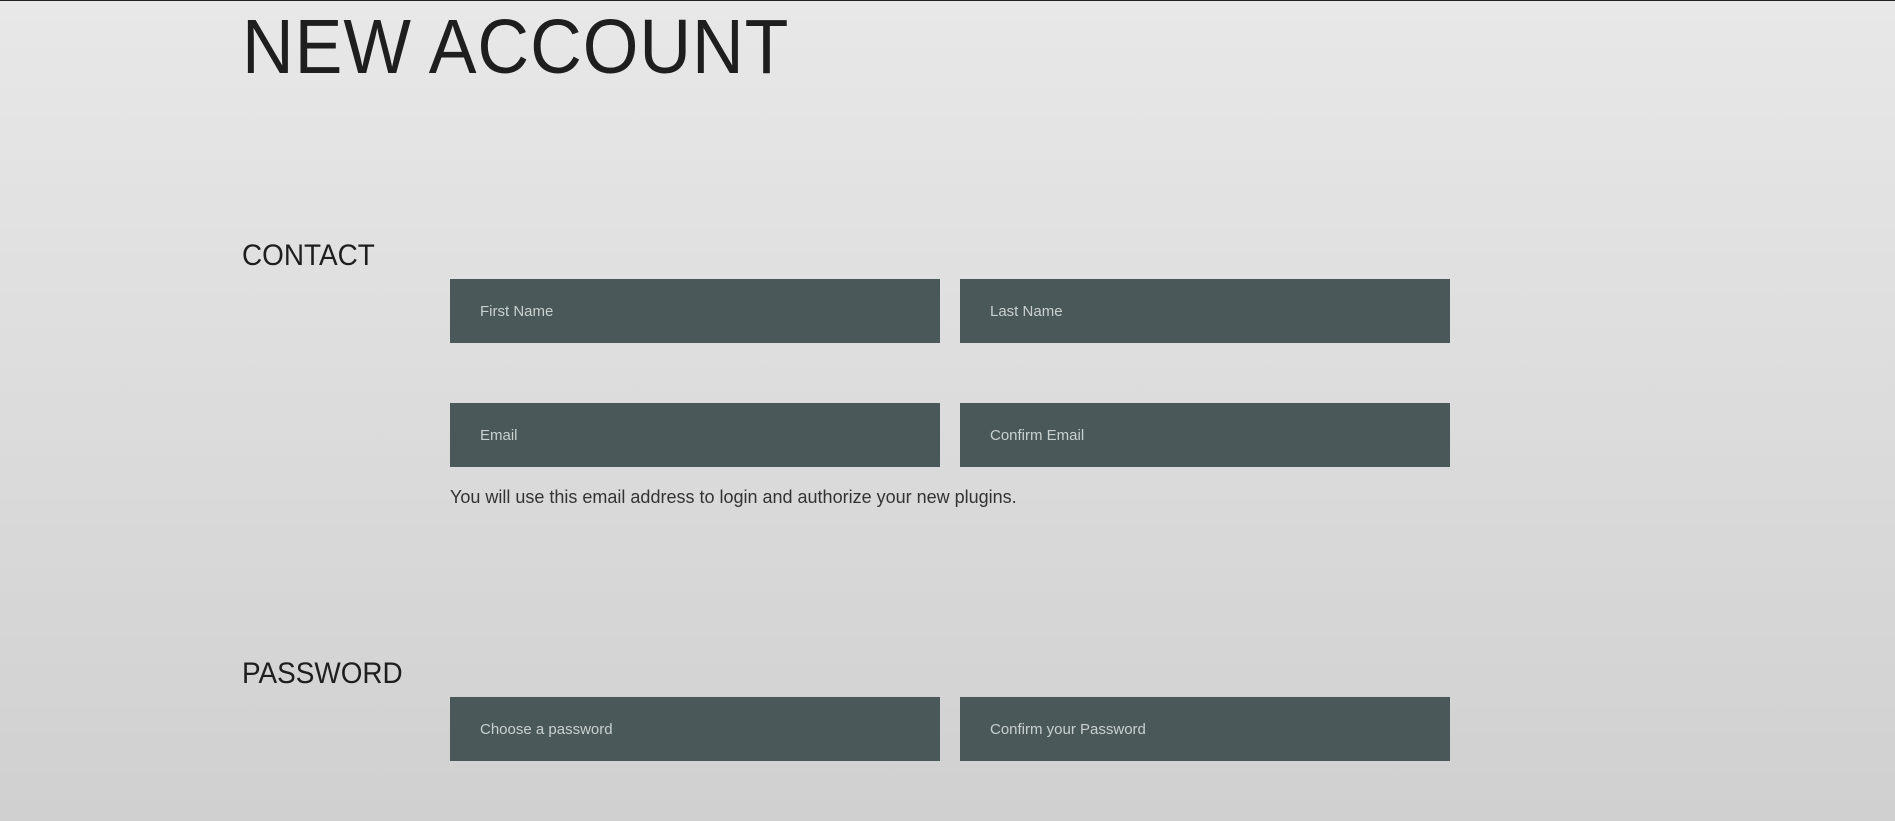 The width and height of the screenshot is (1895, 821). What do you see at coordinates (322, 673) in the screenshot?
I see `password-heading: PASSWORD` at bounding box center [322, 673].